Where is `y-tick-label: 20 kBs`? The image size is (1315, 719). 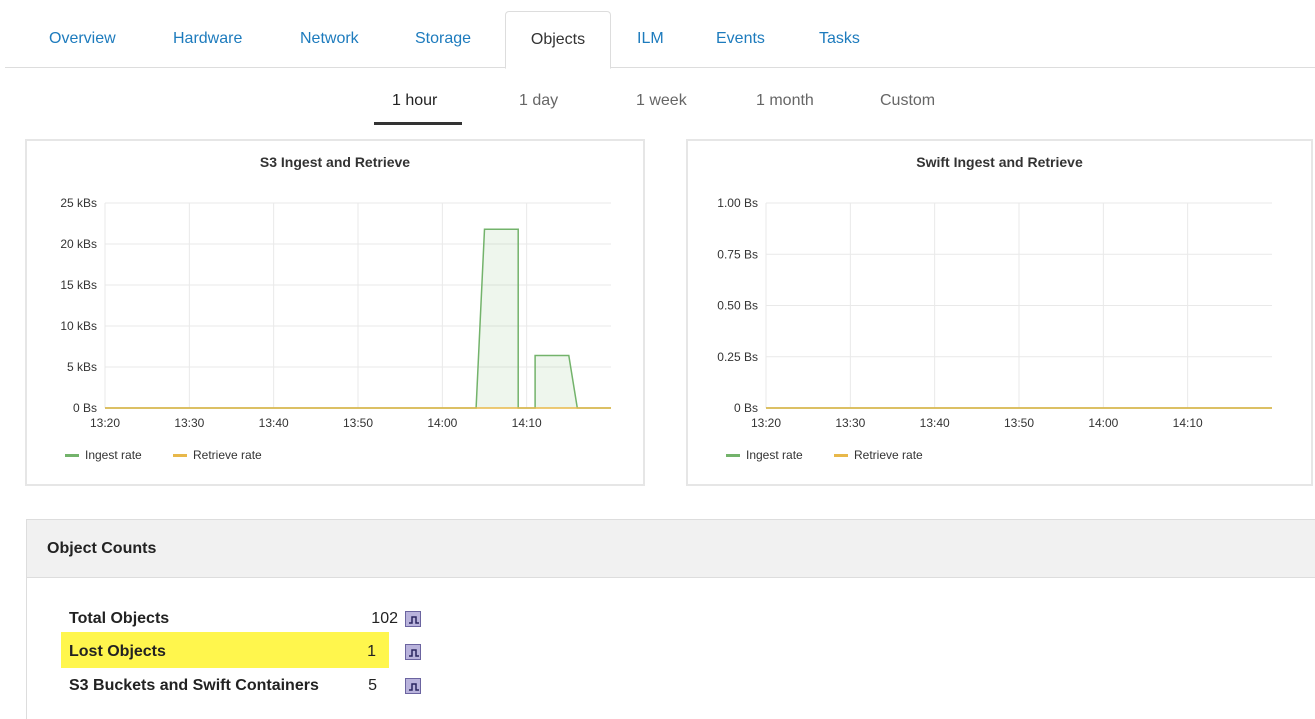
y-tick-label: 20 kBs is located at coordinates (78, 244).